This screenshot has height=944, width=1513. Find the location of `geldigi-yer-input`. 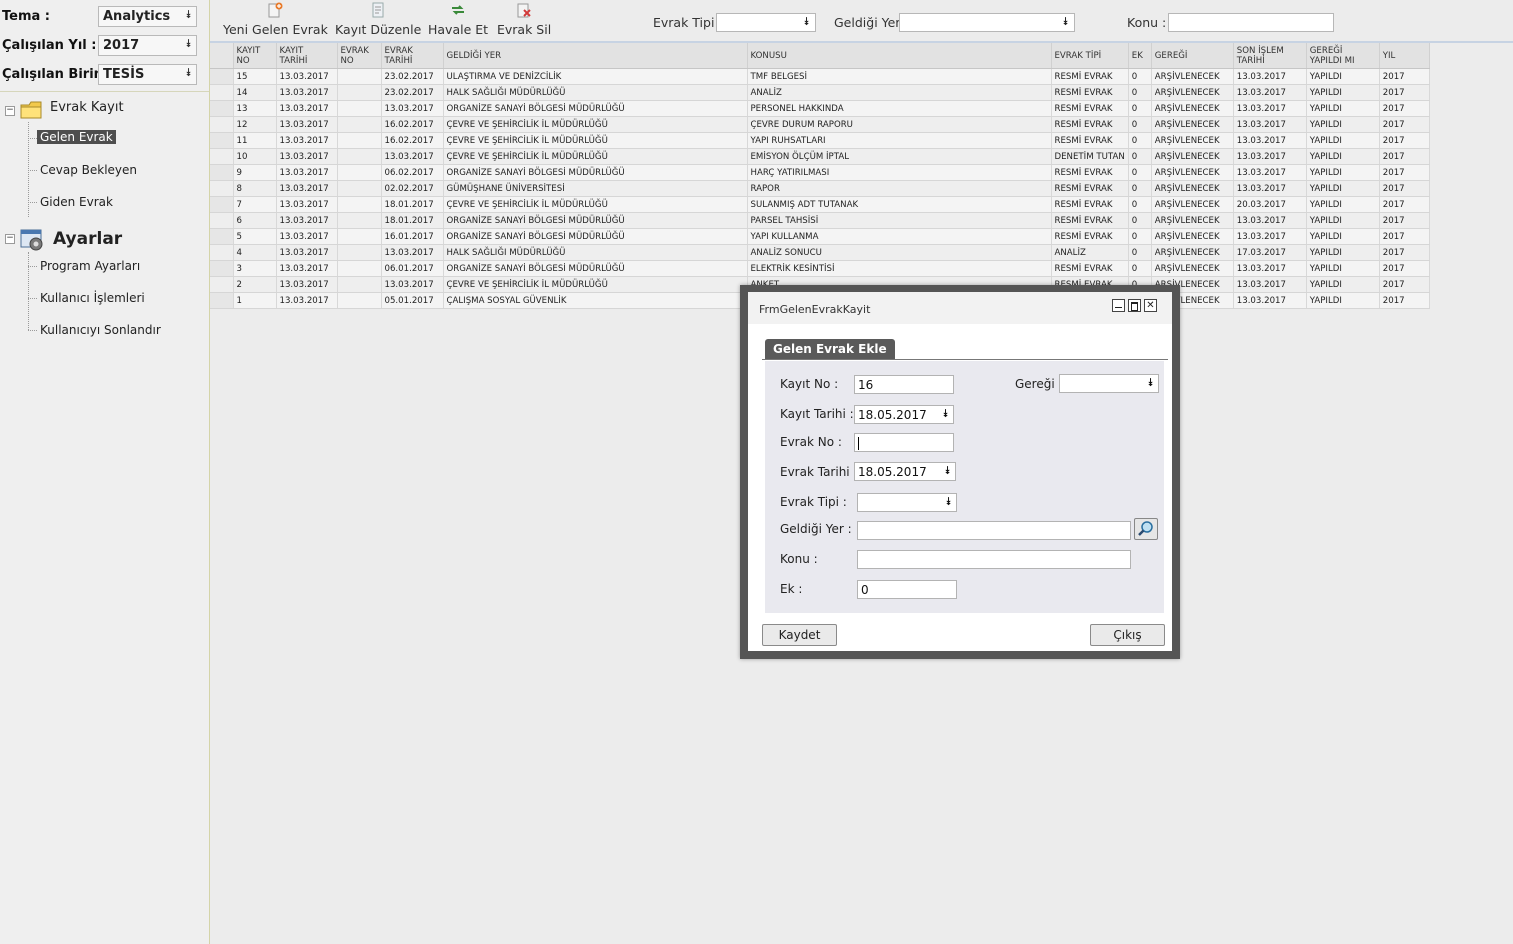

geldigi-yer-input is located at coordinates (994, 530).